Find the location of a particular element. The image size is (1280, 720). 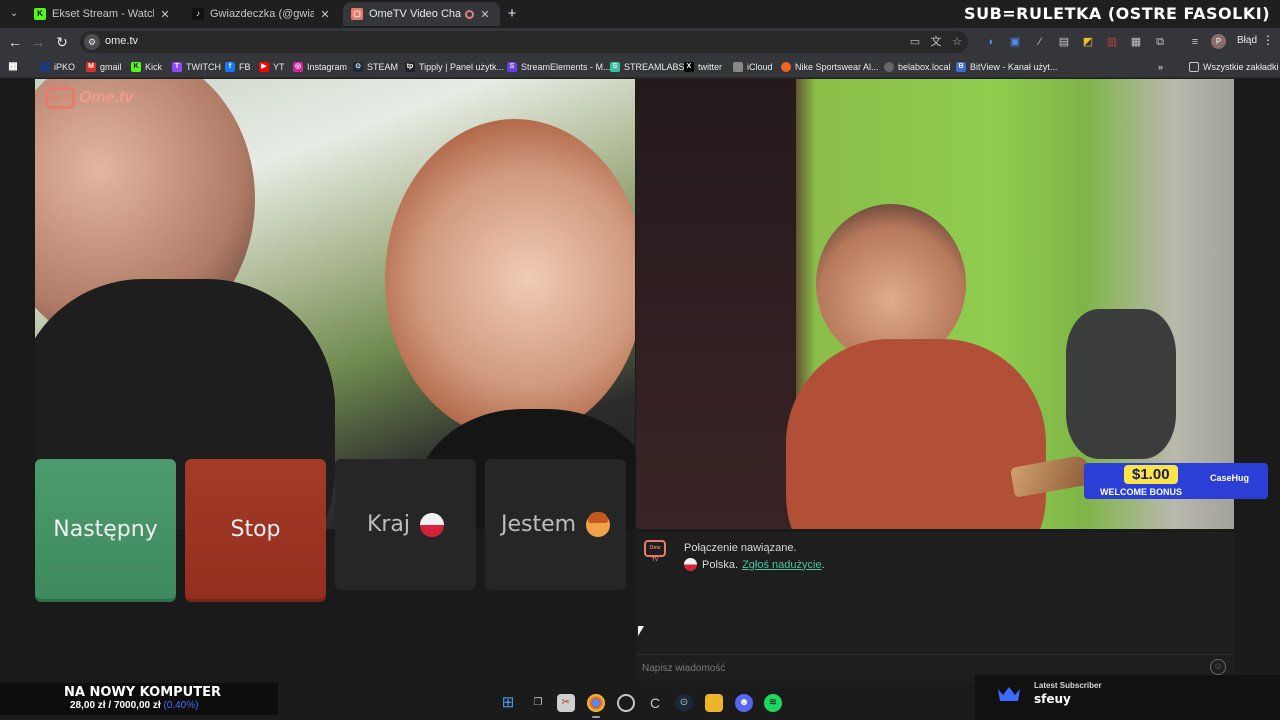

gmail-icon: M is located at coordinates (91, 67).